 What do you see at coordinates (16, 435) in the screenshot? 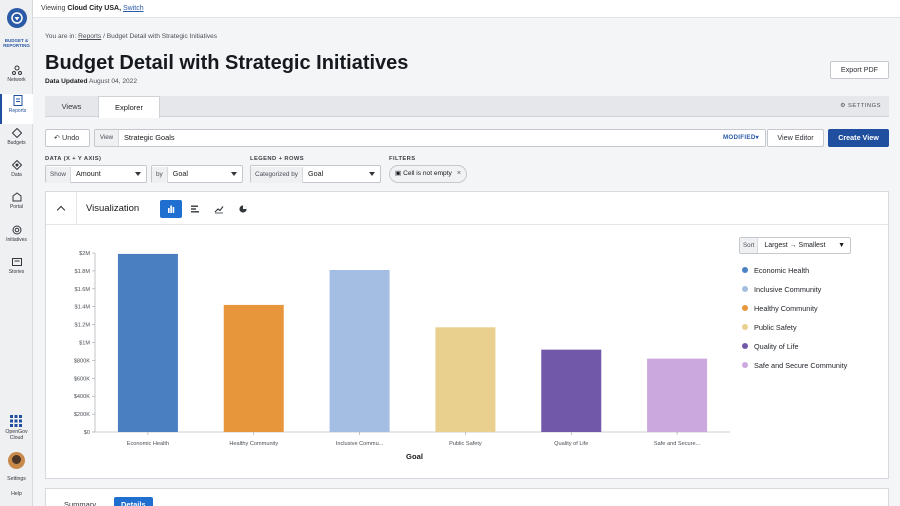
I see `opengov-cloud-label: OpenGov Cloud` at bounding box center [16, 435].